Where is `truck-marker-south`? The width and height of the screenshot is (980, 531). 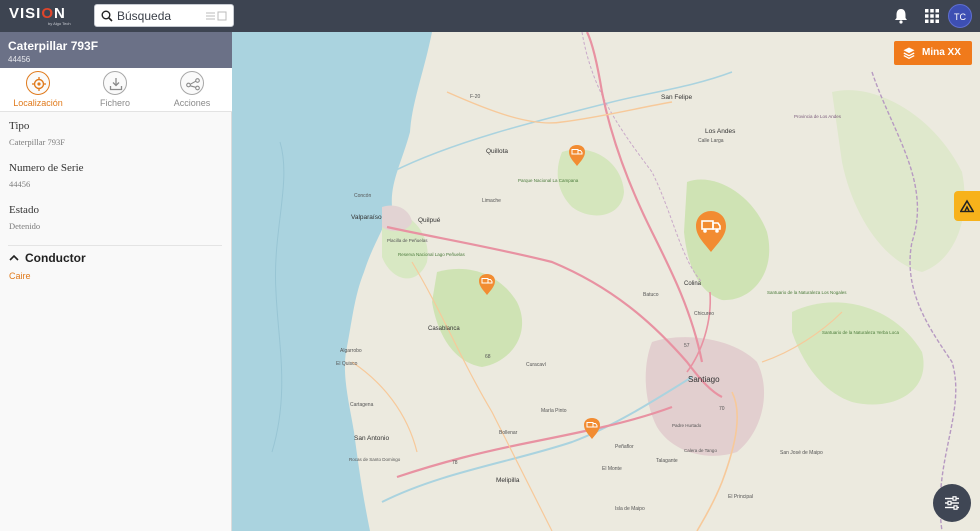
truck-marker-south is located at coordinates (592, 428).